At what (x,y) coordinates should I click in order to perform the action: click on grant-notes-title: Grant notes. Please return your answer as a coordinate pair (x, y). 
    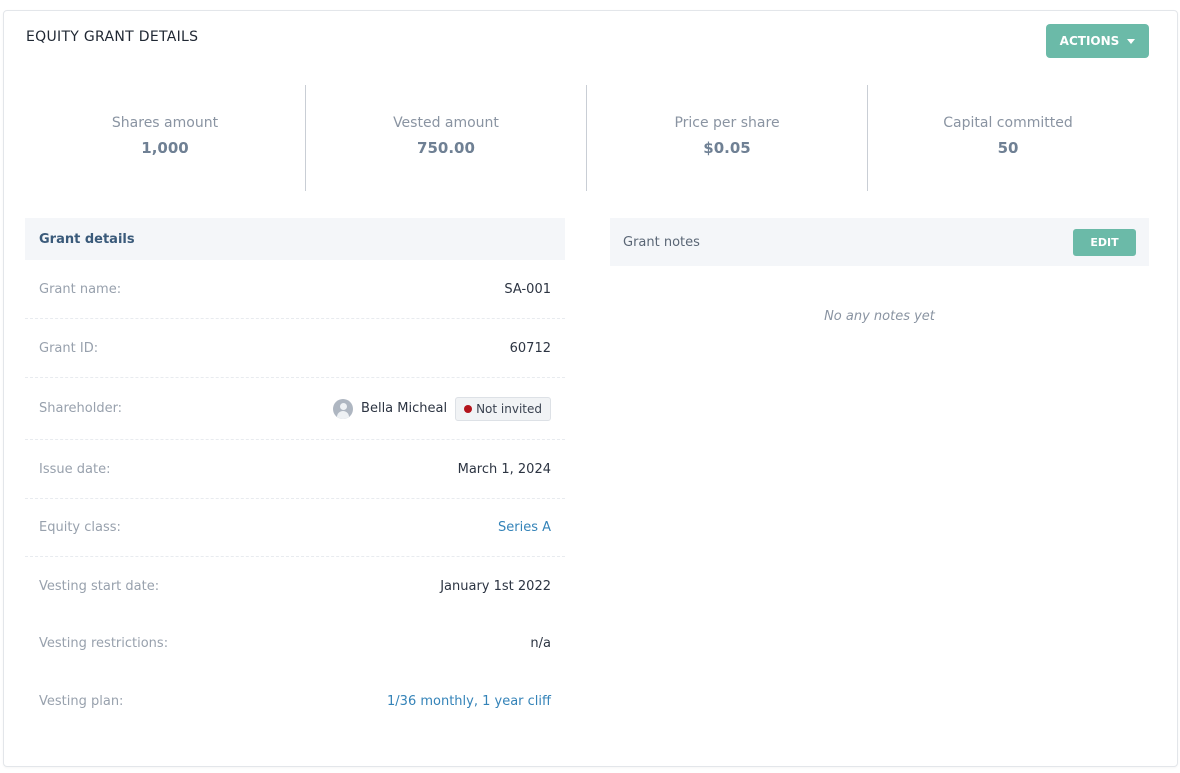
    Looking at the image, I should click on (661, 242).